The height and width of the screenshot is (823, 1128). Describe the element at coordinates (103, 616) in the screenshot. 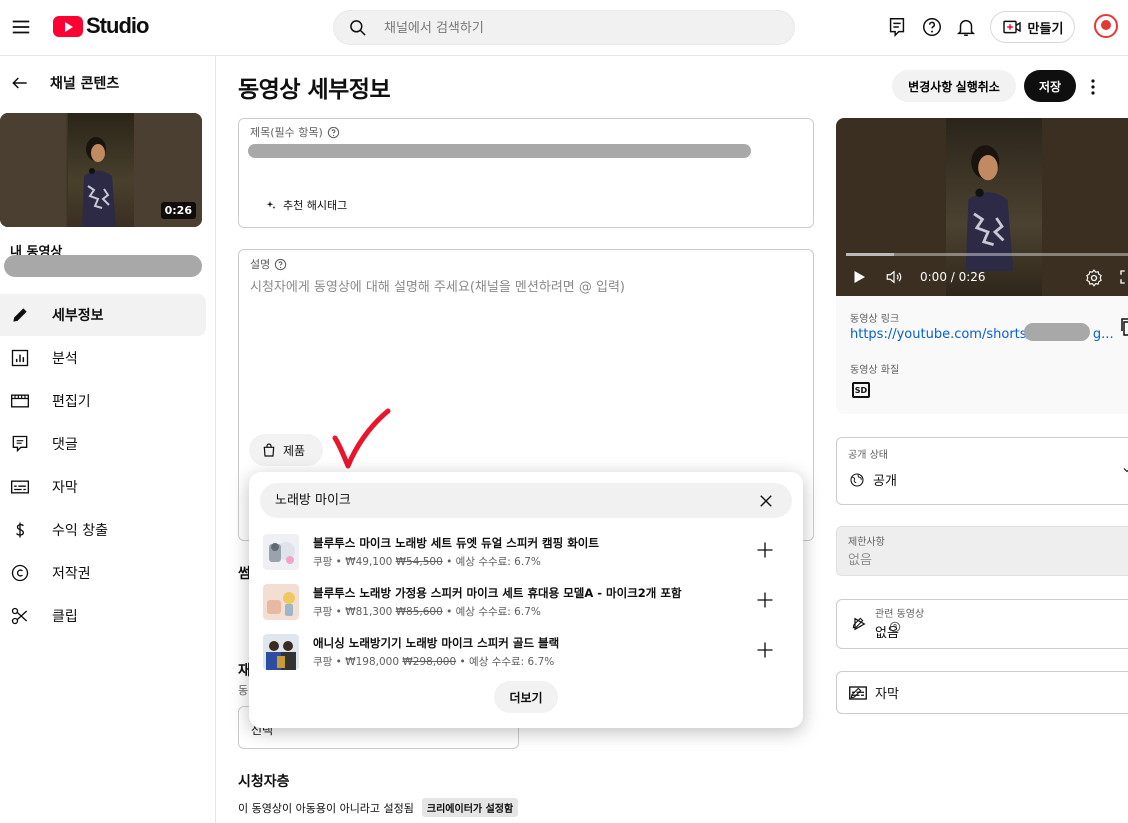

I see `sidebar-item-clips: 클립` at that location.